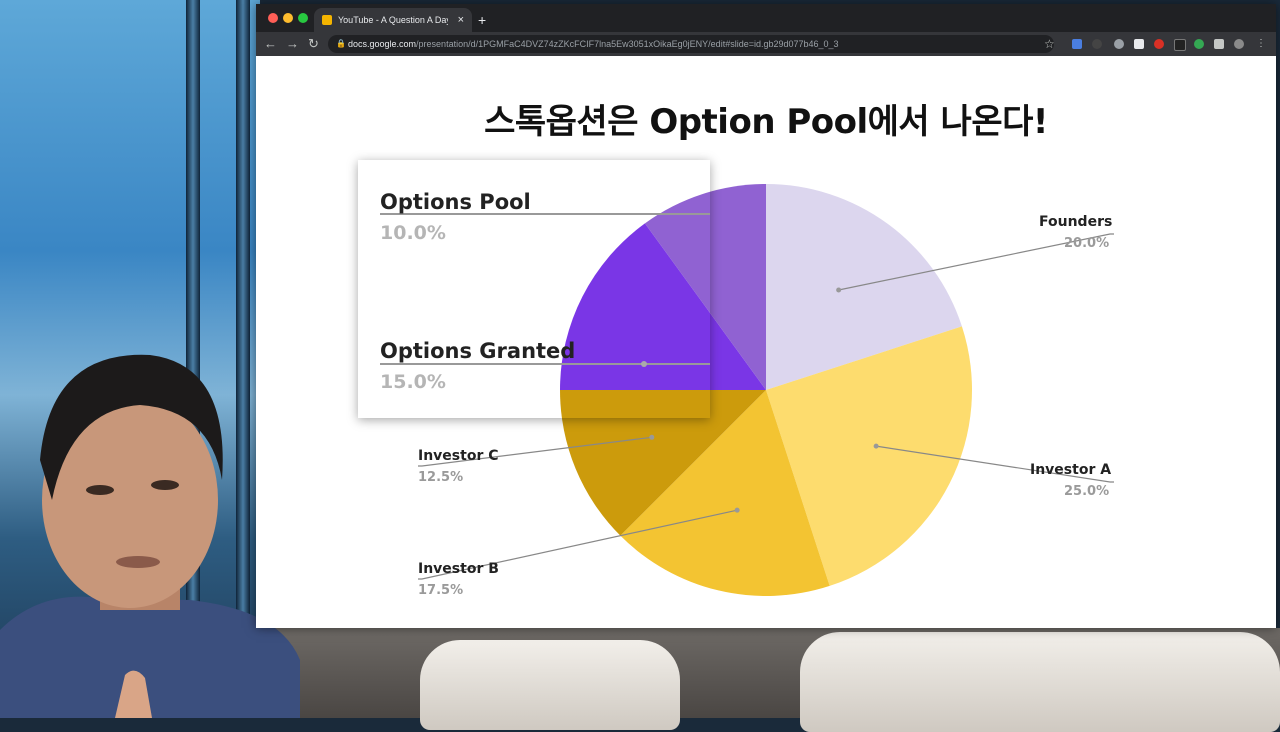  I want to click on reload-button: ↻, so click(313, 44).